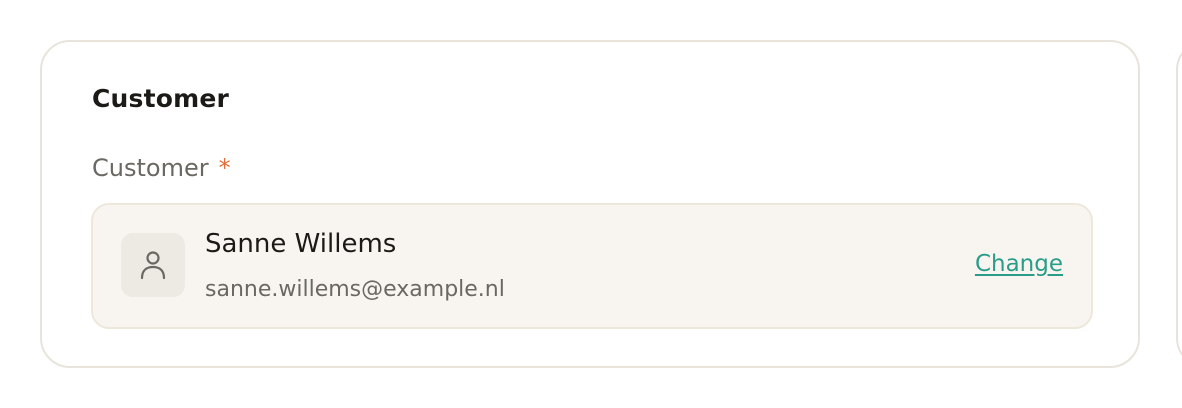  Describe the element at coordinates (150, 168) in the screenshot. I see `customer-field-label-text: Customer` at that location.